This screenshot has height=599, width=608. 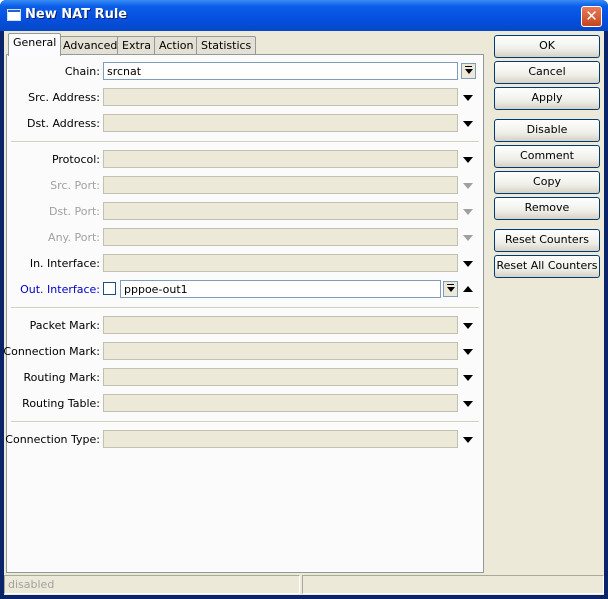 What do you see at coordinates (75, 185) in the screenshot?
I see `src-port-label: Src. Port:` at bounding box center [75, 185].